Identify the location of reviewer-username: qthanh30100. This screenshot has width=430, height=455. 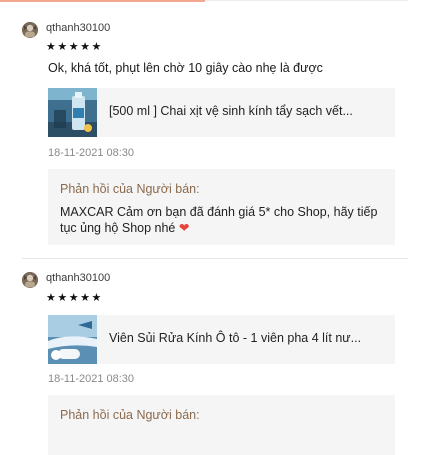
(78, 278).